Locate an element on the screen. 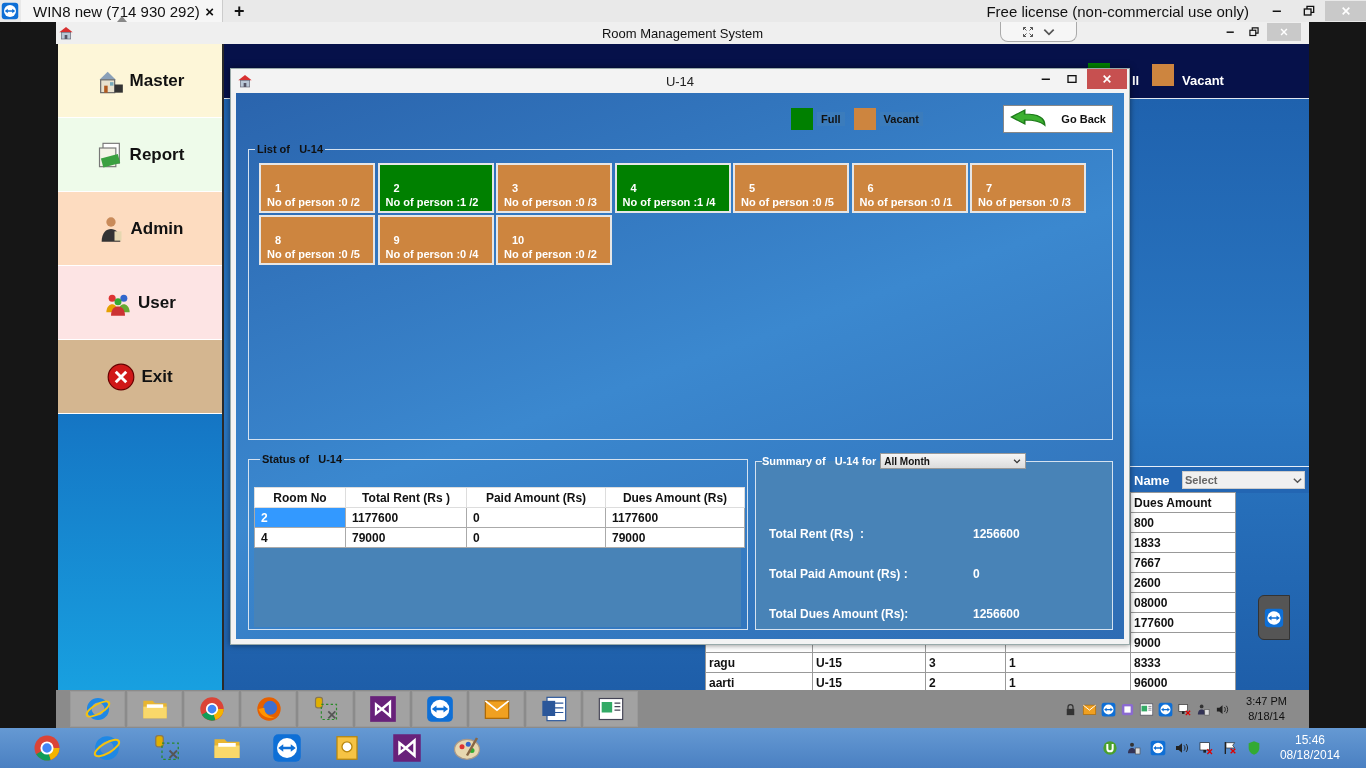  clock-date: 08/18/2014 is located at coordinates (1309, 755).